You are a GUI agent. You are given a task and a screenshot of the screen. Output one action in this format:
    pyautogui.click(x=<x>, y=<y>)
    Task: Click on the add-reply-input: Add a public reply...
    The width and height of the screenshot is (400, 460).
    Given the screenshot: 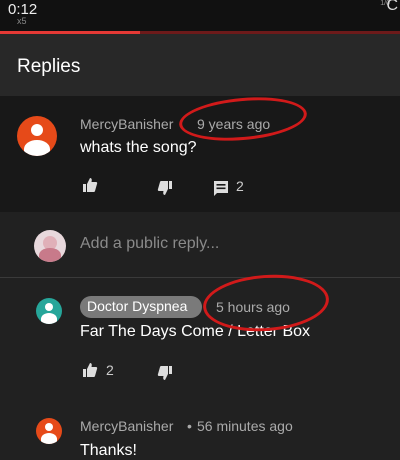 What is the action you would take?
    pyautogui.click(x=149, y=244)
    